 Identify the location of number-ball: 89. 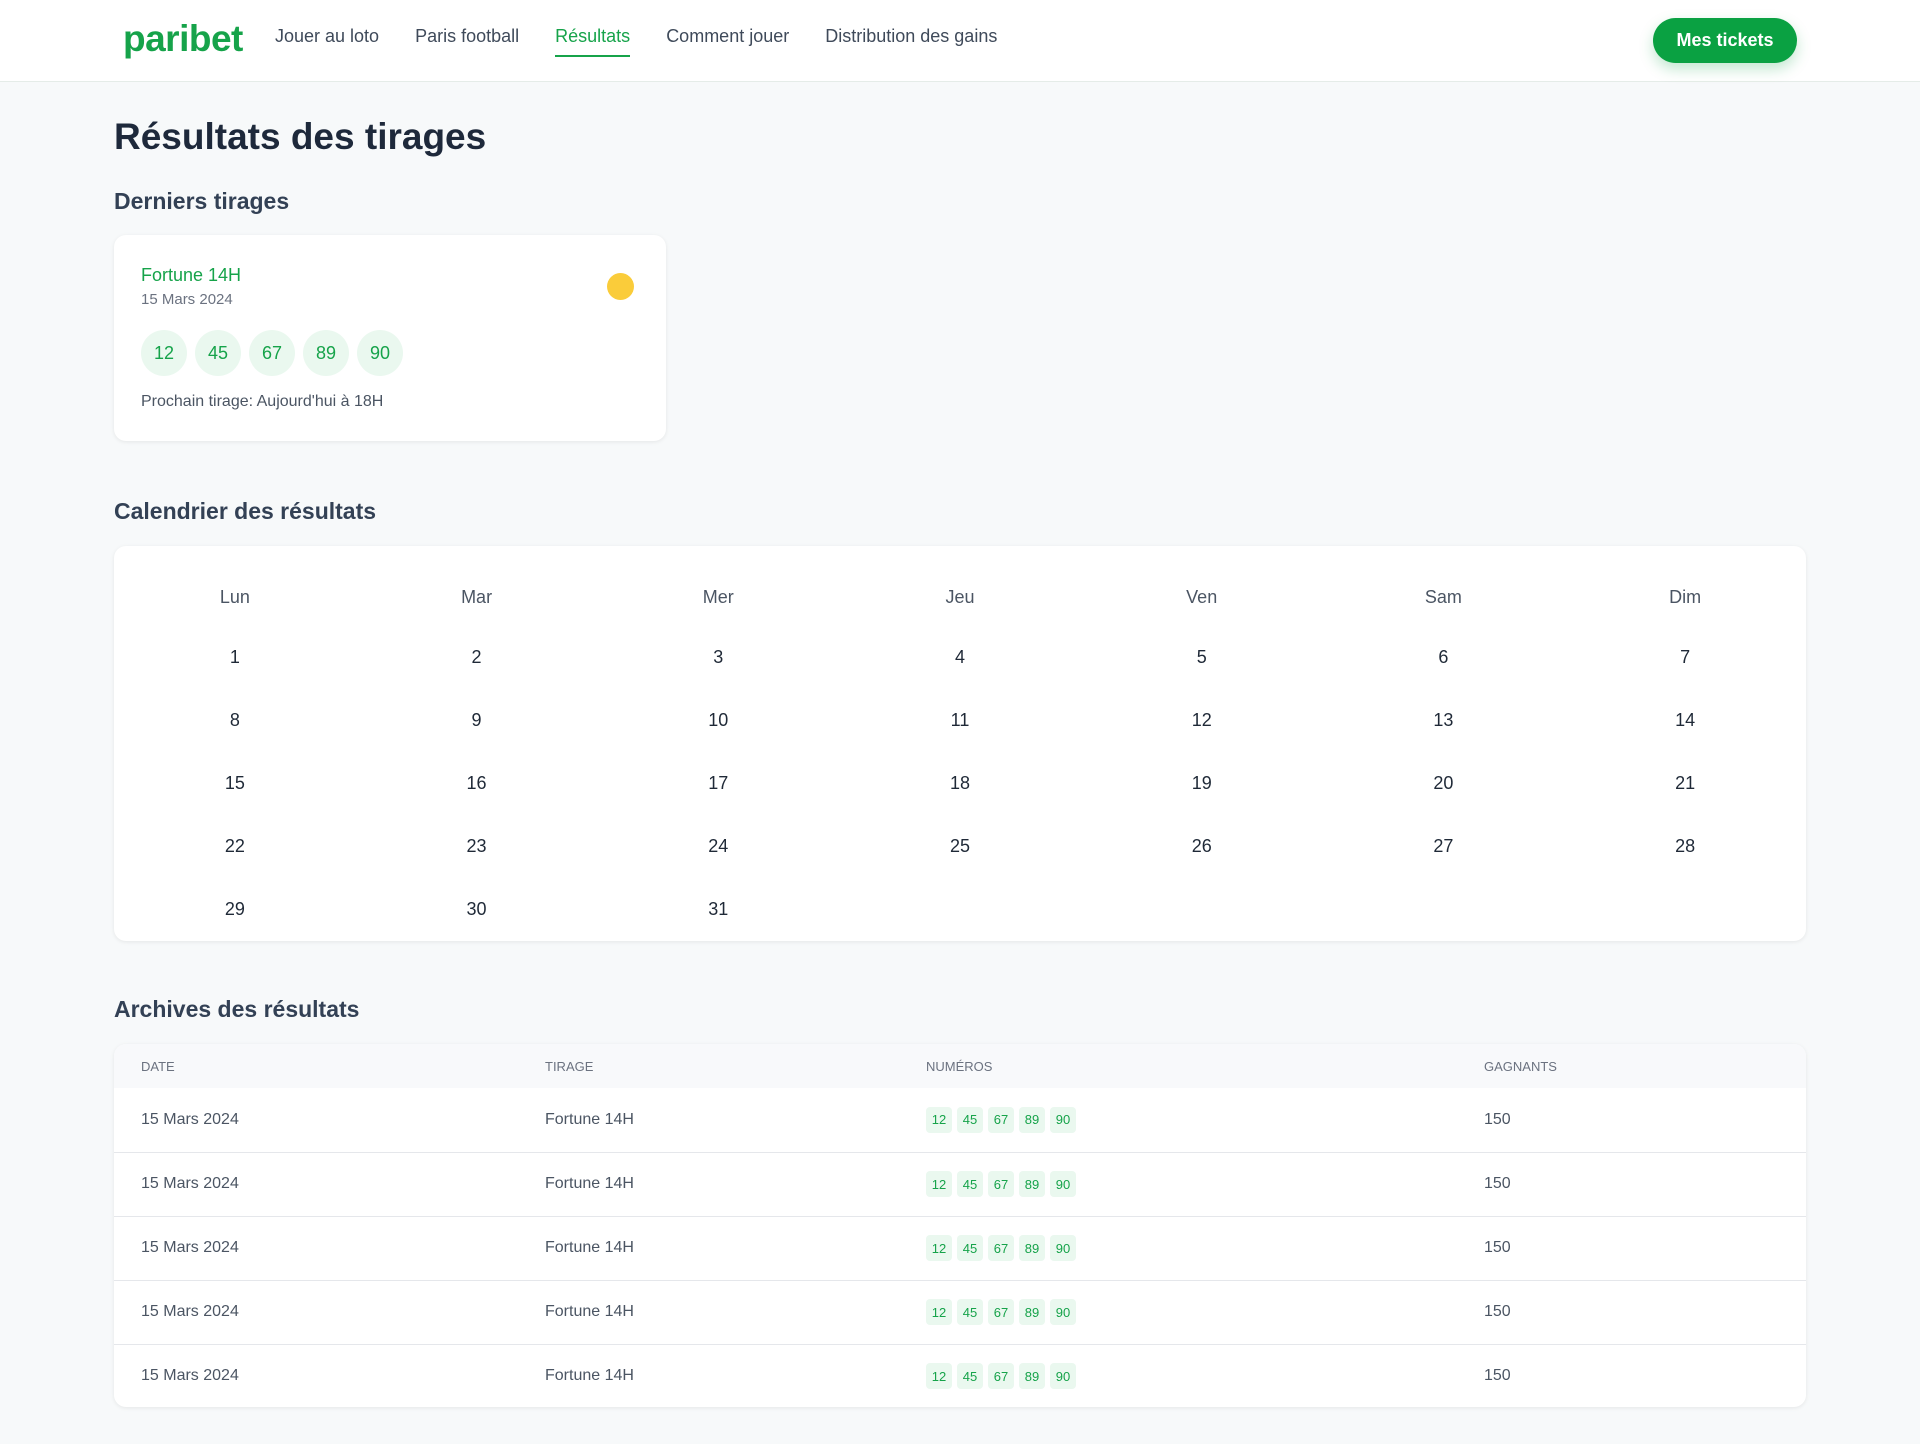
(326, 353).